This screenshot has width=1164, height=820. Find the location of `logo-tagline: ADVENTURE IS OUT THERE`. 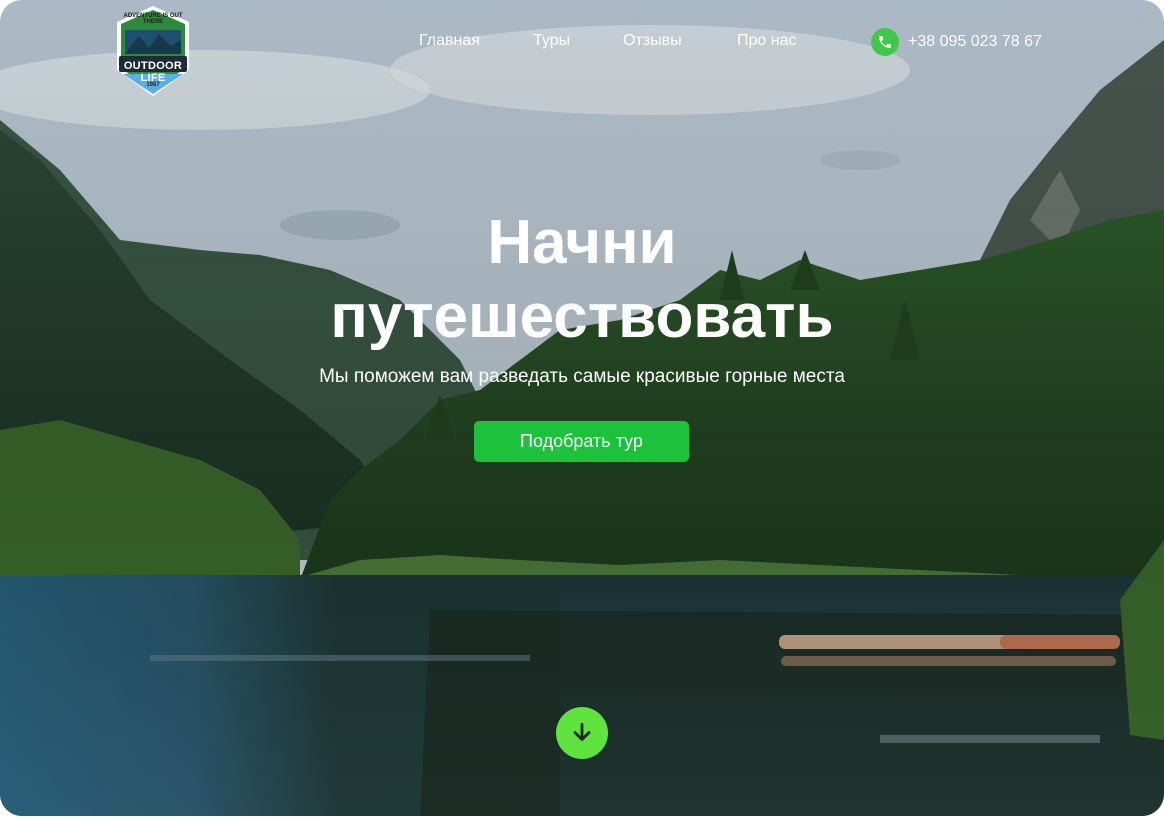

logo-tagline: ADVENTURE IS OUT THERE is located at coordinates (153, 19).